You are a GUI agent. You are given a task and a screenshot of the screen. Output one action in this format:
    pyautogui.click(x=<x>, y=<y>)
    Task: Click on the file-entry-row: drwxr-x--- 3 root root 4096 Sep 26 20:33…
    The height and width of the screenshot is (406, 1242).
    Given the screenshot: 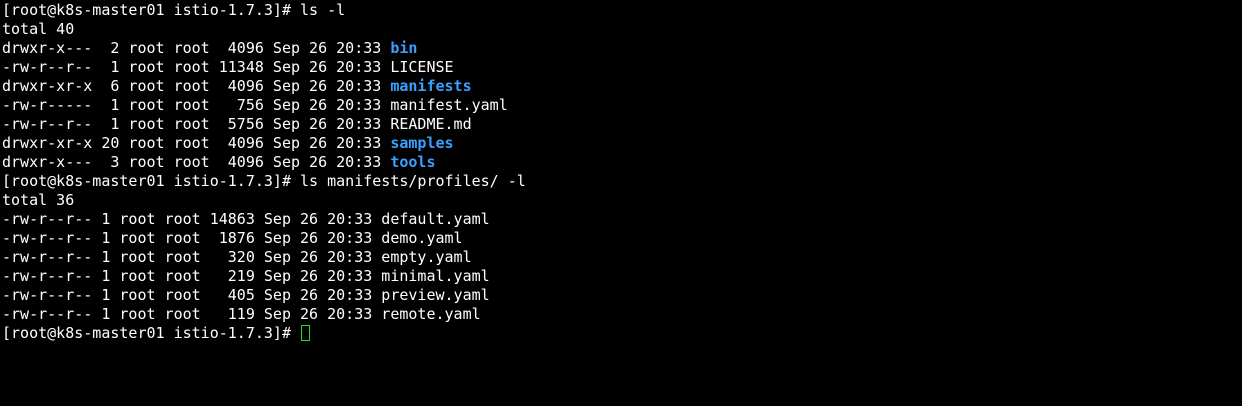 What is the action you would take?
    pyautogui.click(x=622, y=162)
    